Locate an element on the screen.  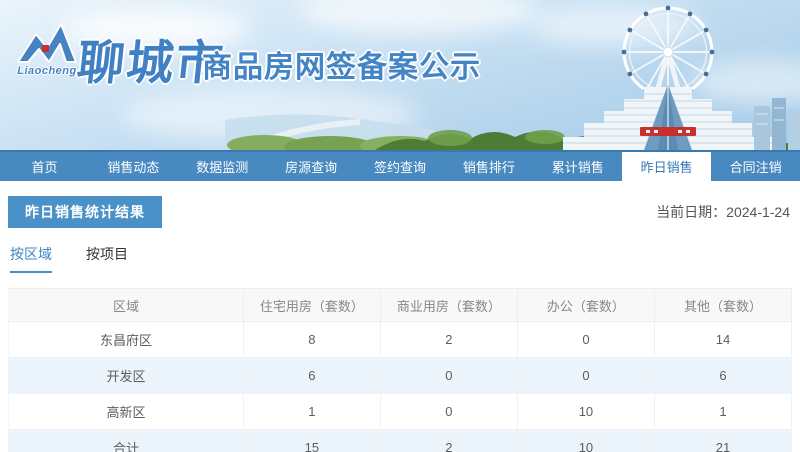
nav-item-home: 首页 is located at coordinates (44, 166).